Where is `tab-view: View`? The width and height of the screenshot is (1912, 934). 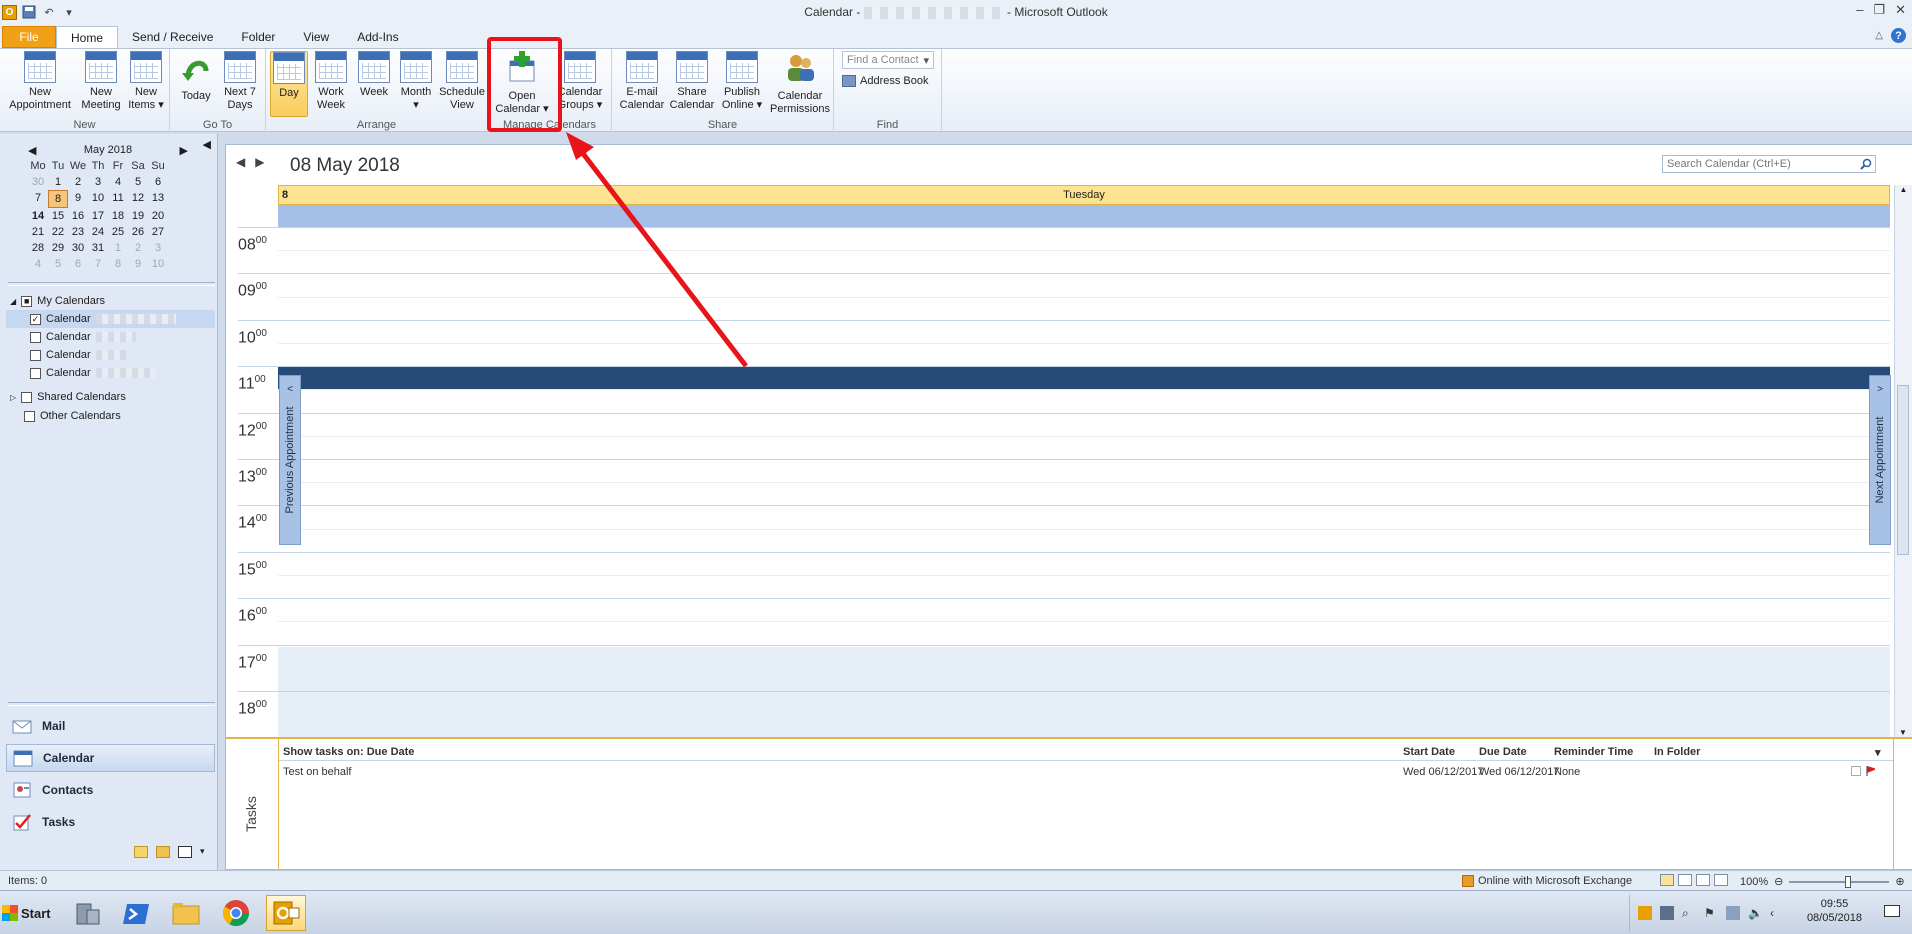
tab-view: View is located at coordinates (316, 37).